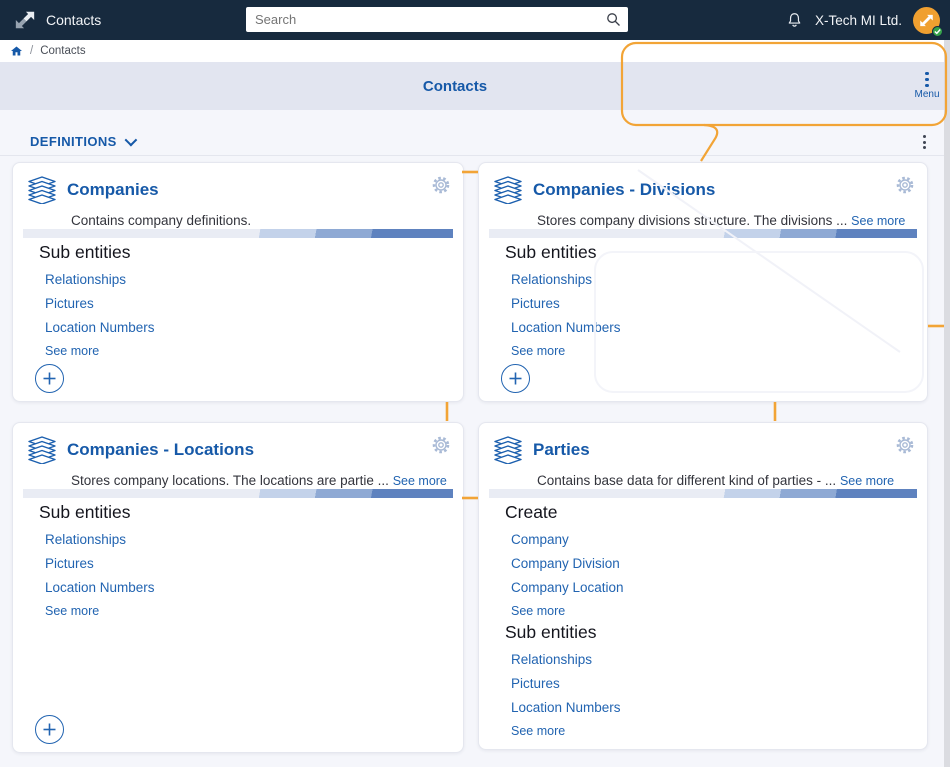 The width and height of the screenshot is (950, 767). I want to click on top-bar: Contacts X-Tech MI Ltd., so click(475, 20).